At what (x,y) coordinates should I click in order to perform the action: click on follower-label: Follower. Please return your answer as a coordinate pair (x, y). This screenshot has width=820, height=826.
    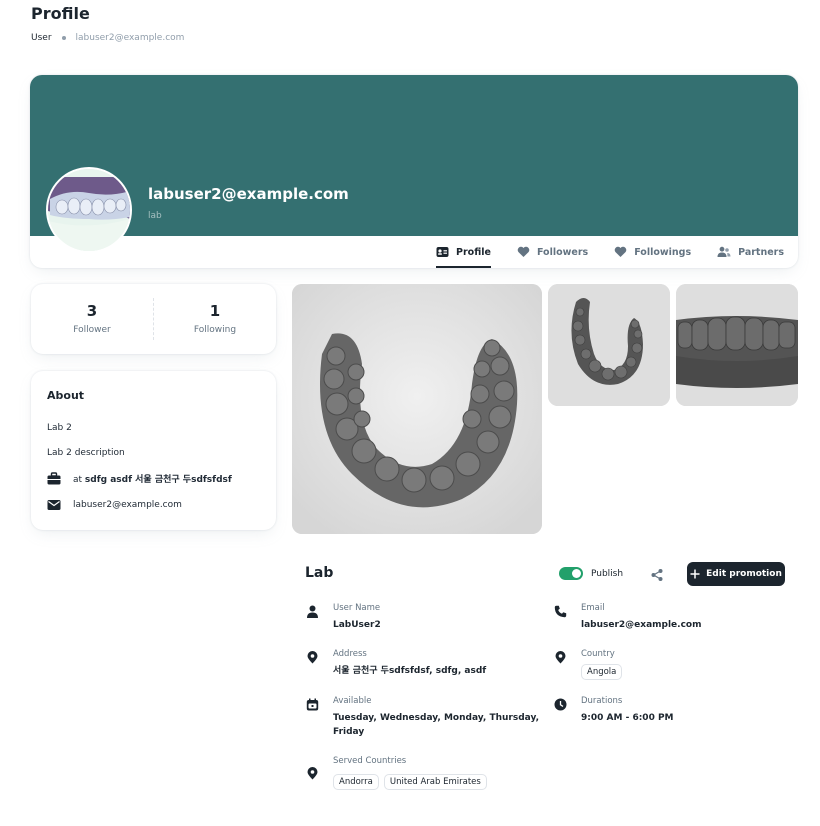
    Looking at the image, I should click on (92, 330).